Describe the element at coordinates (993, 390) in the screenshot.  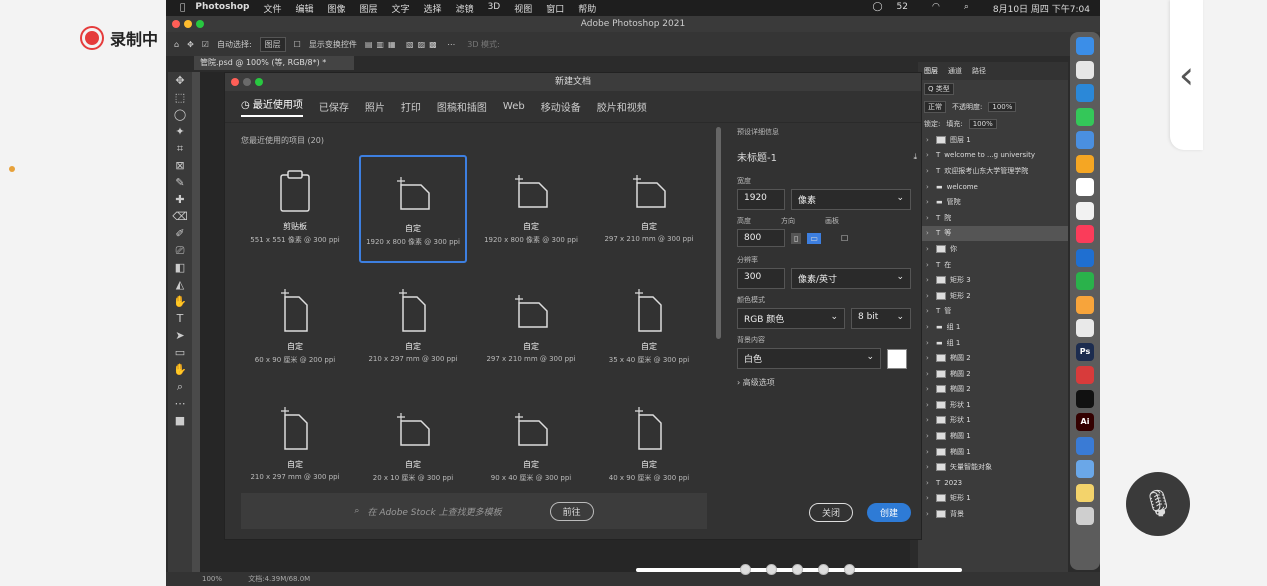
I see `layer-row: › 椭圆 2` at that location.